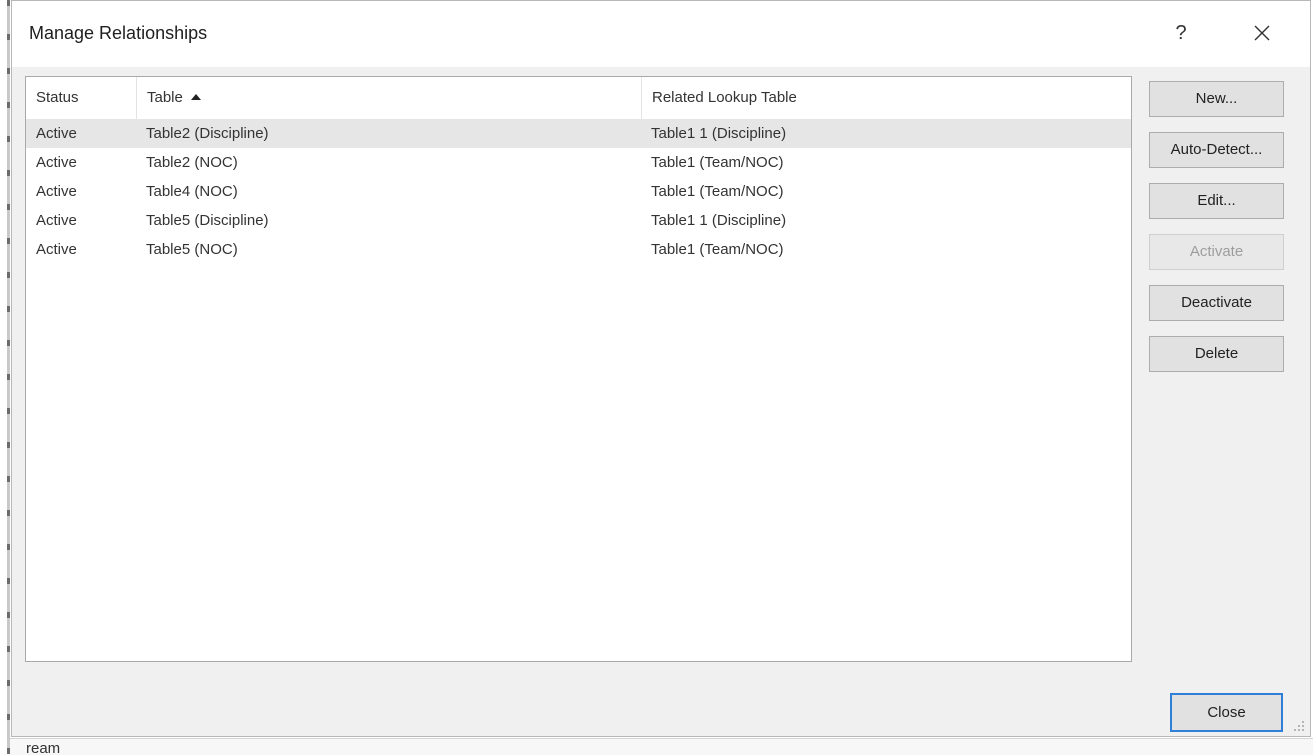 The width and height of the screenshot is (1313, 755). I want to click on column-header-label: Table, so click(165, 97).